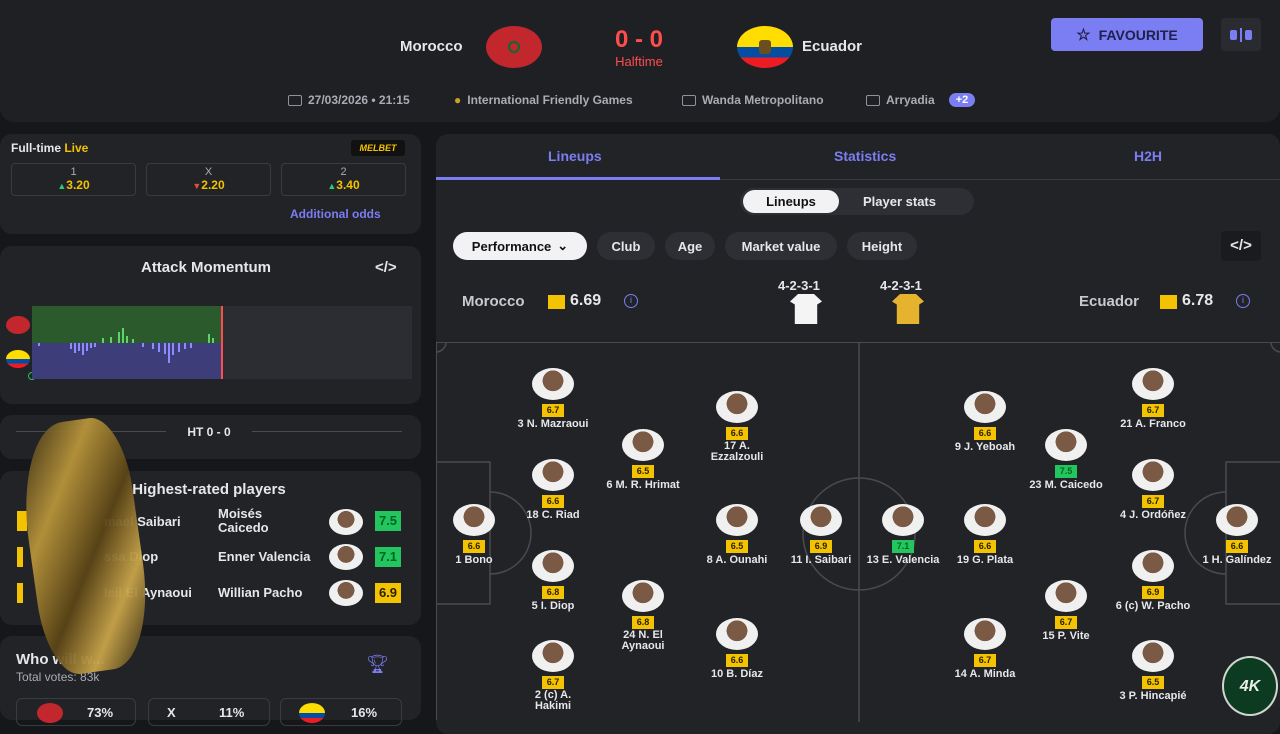  What do you see at coordinates (1138, 34) in the screenshot?
I see `favourite-label: FAVOURITE` at bounding box center [1138, 34].